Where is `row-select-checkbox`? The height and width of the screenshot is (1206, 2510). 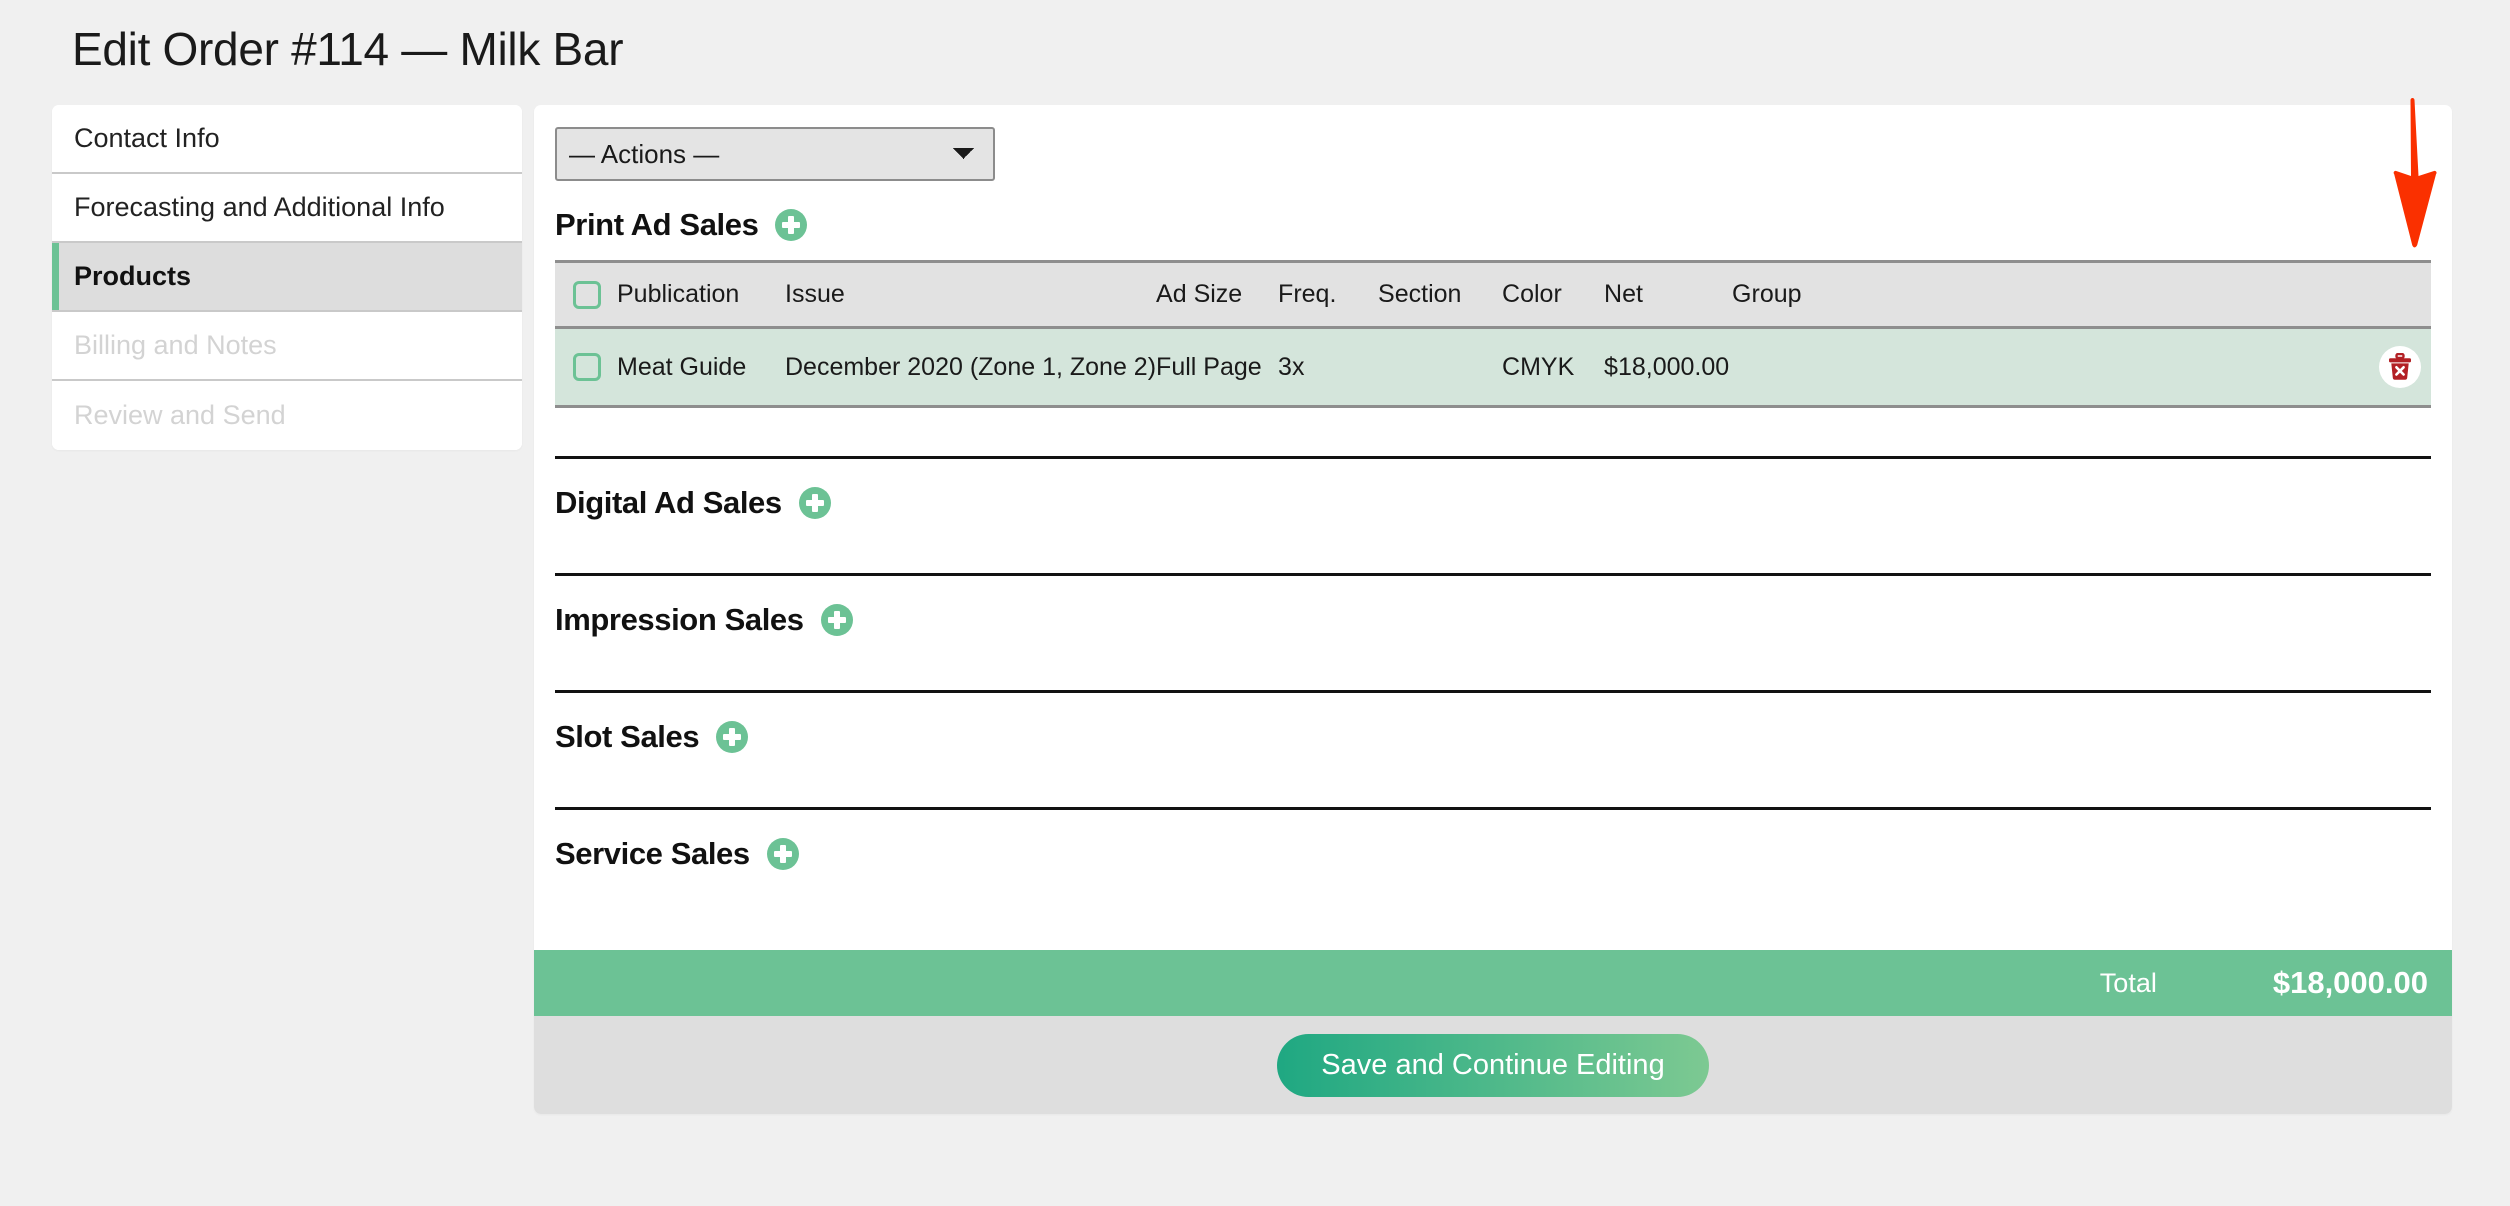 row-select-checkbox is located at coordinates (587, 367).